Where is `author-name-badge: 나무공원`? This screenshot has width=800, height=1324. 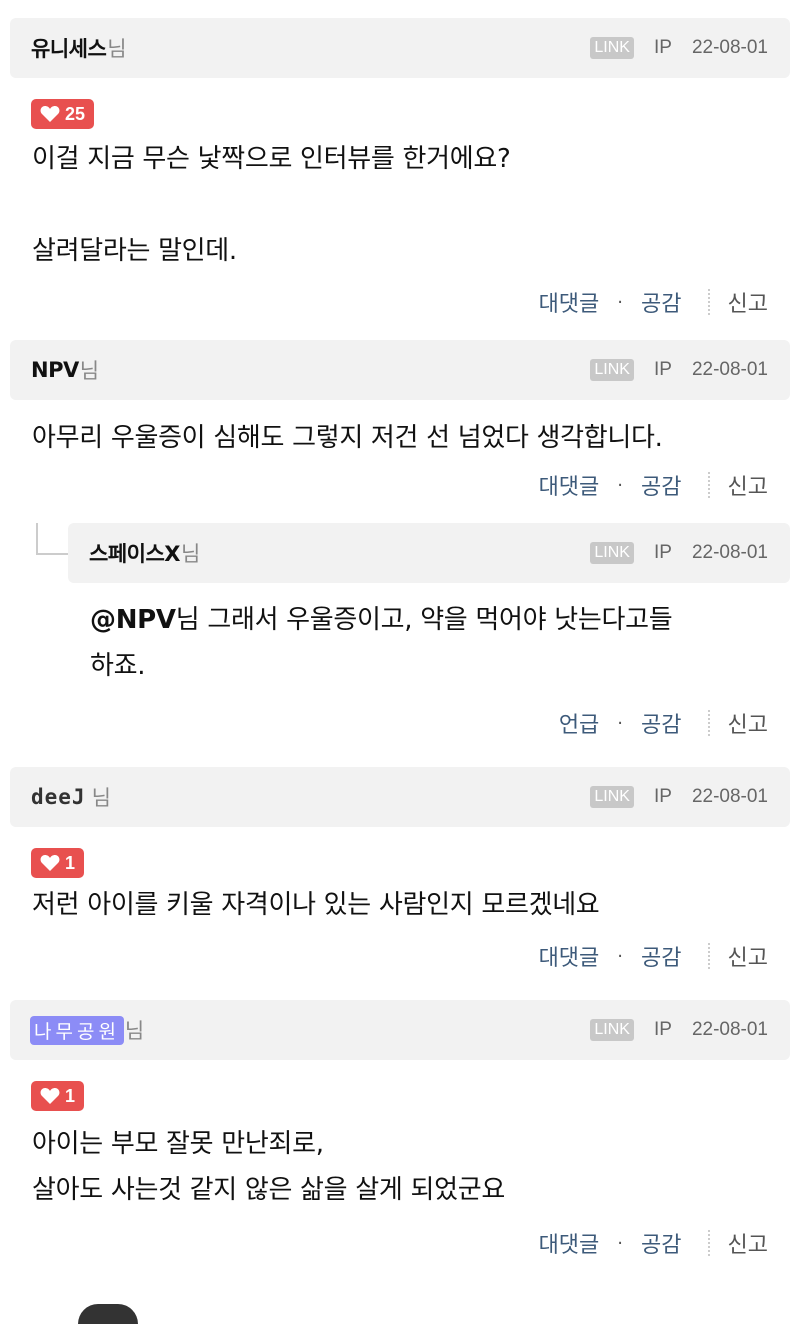
author-name-badge: 나무공원 is located at coordinates (77, 1030).